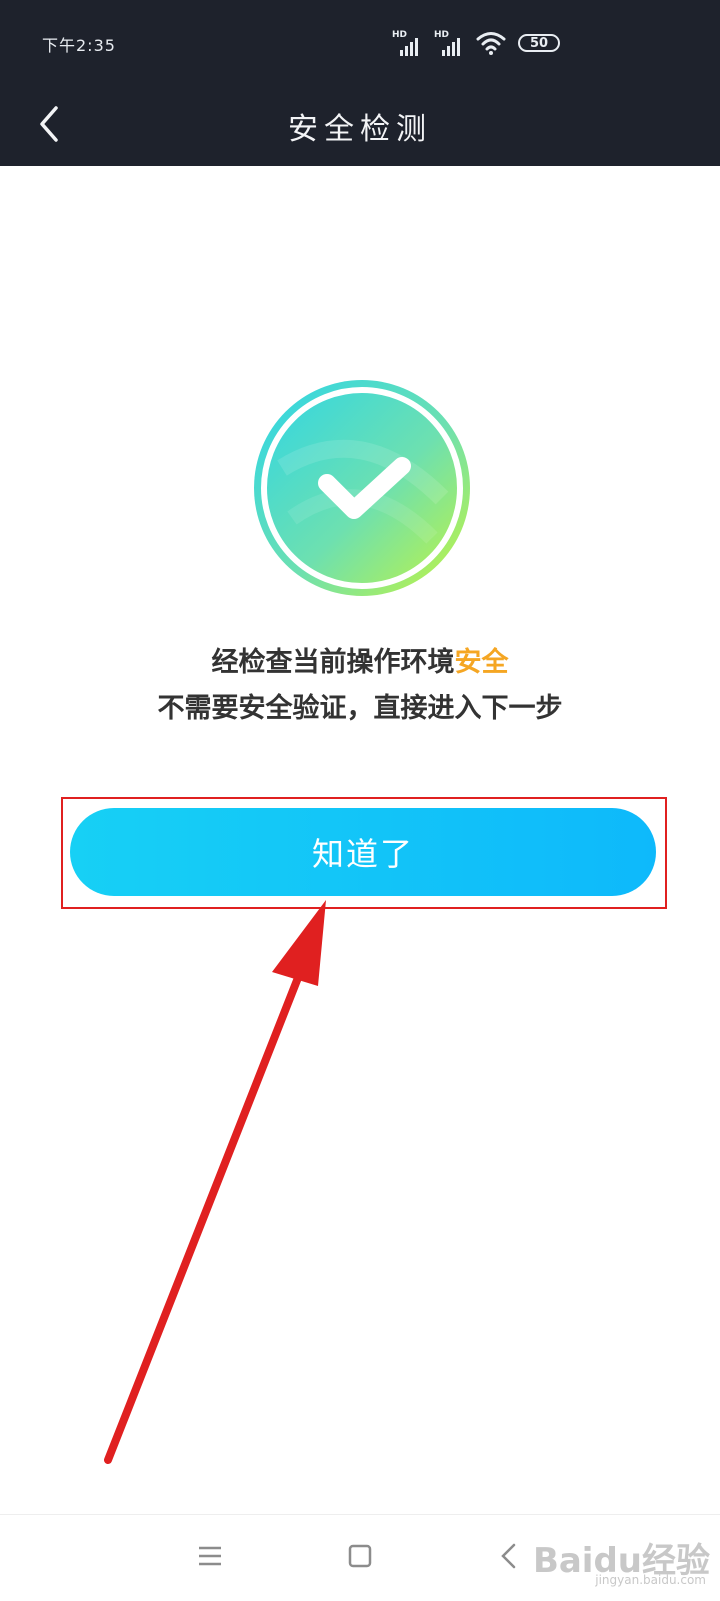 The image size is (720, 1601). I want to click on back-key, so click(509, 1556).